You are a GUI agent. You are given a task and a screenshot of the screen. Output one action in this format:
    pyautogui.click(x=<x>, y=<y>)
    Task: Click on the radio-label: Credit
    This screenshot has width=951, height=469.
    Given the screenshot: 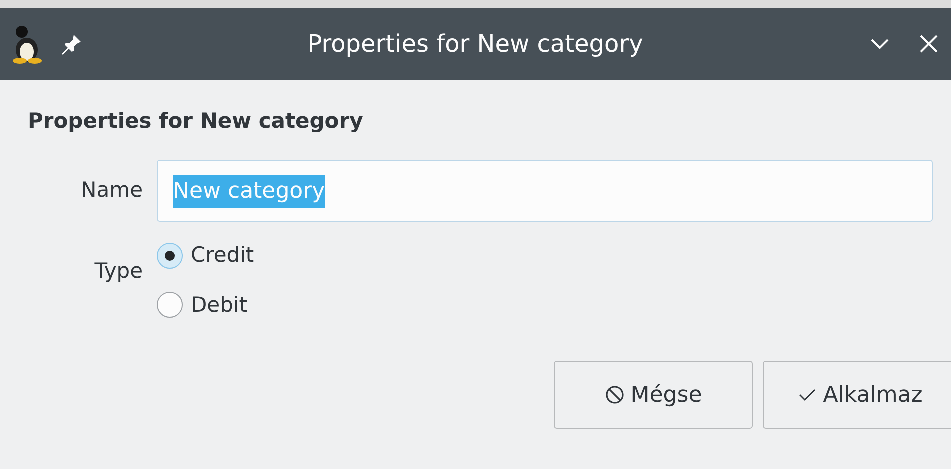 What is the action you would take?
    pyautogui.click(x=222, y=256)
    